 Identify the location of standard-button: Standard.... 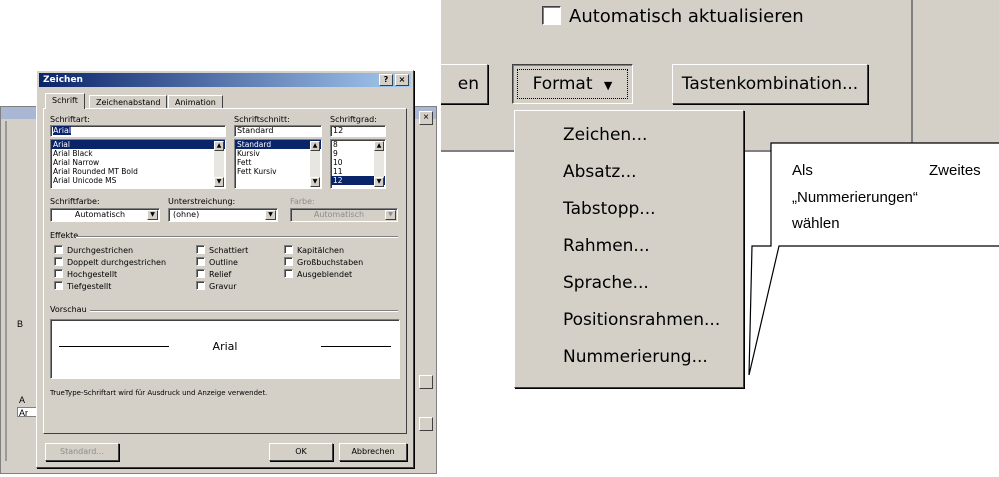
(82, 452).